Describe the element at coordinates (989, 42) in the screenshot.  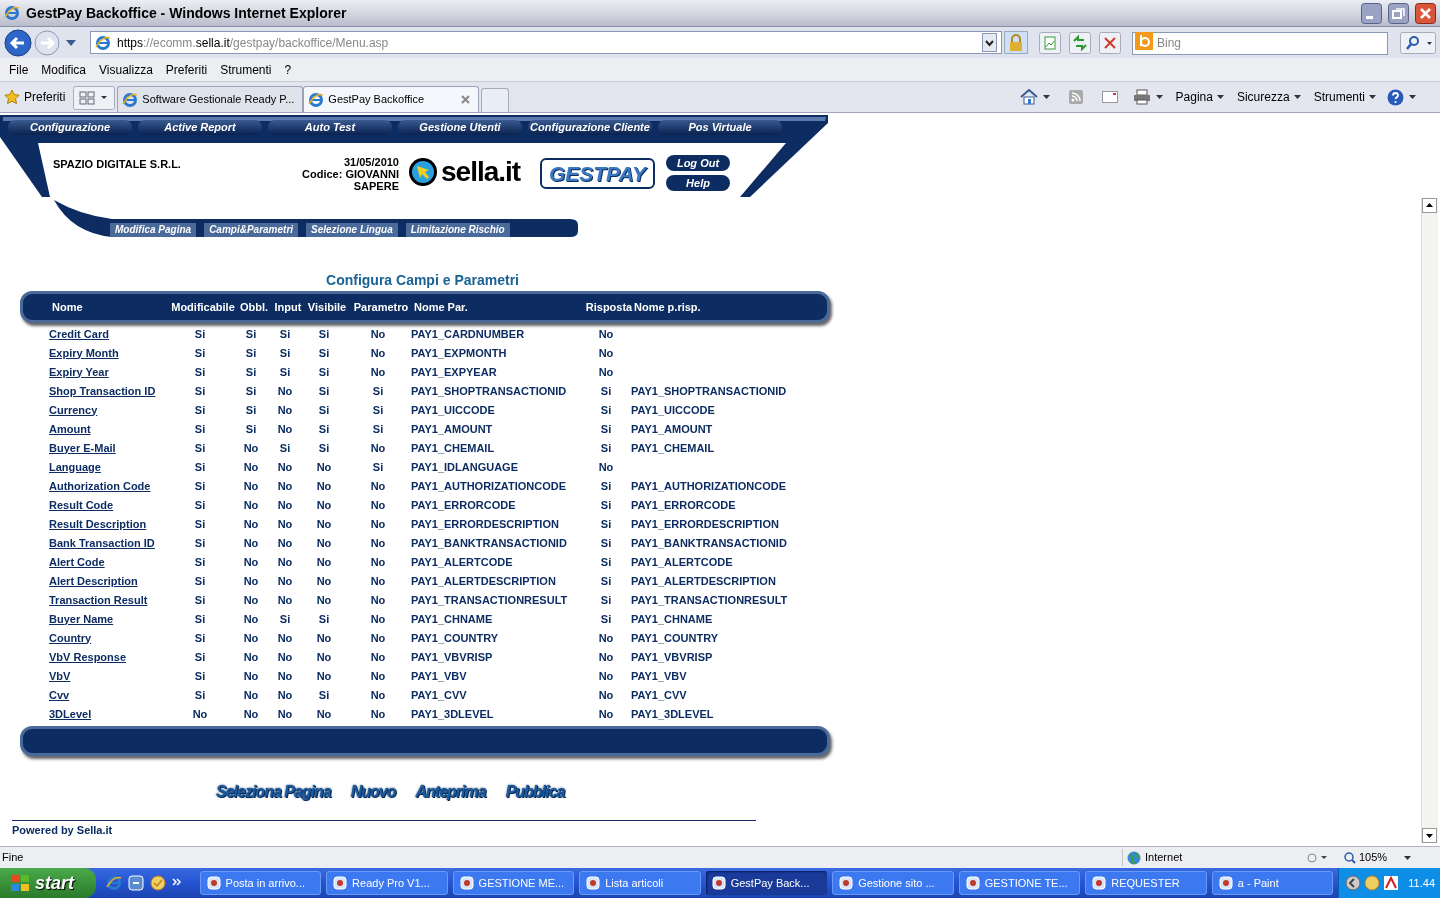
I see `dropdown-icon` at that location.